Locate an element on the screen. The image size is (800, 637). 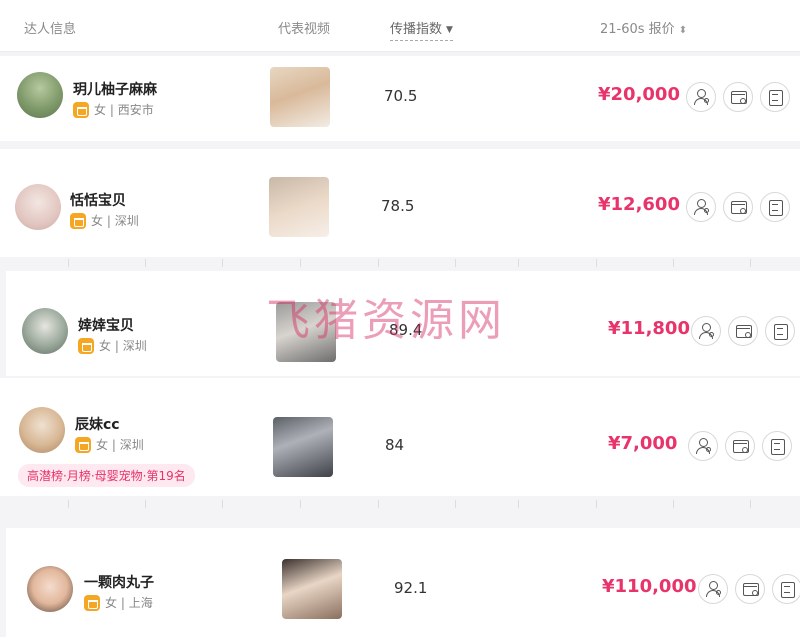
table-row: 玥儿柚子麻麻 女 | 西安市 70.5 ¥20,000 is located at coordinates (400, 98).